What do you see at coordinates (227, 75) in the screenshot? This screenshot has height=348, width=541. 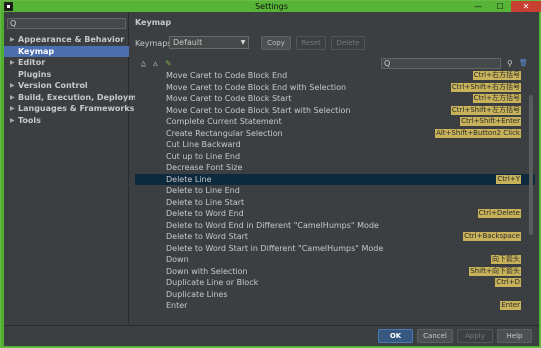 I see `action-name: Move Caret to Code Block End` at bounding box center [227, 75].